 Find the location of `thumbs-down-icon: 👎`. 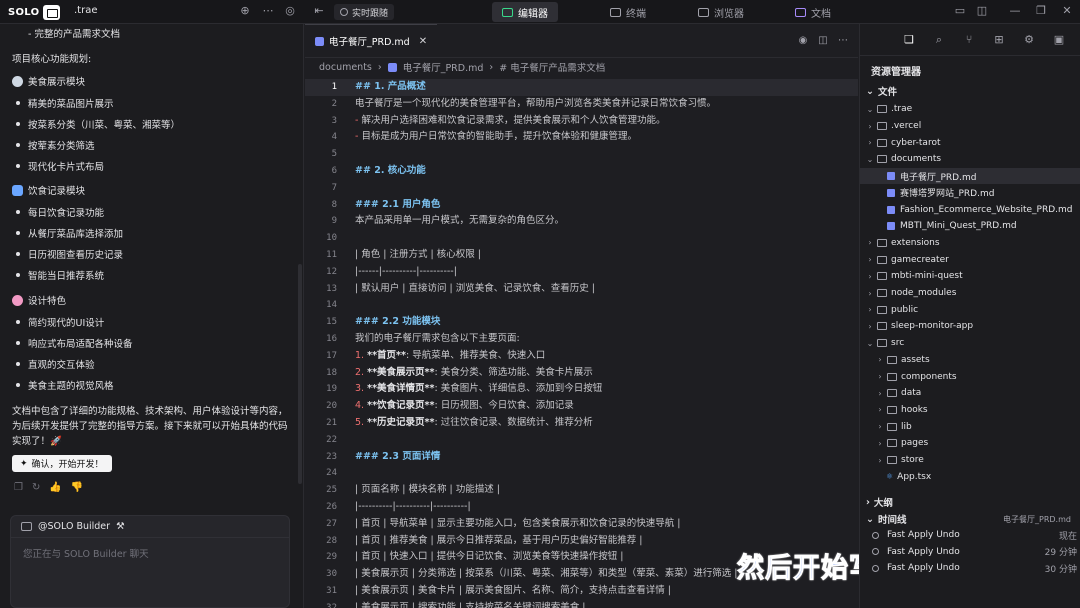

thumbs-down-icon: 👎 is located at coordinates (77, 487).